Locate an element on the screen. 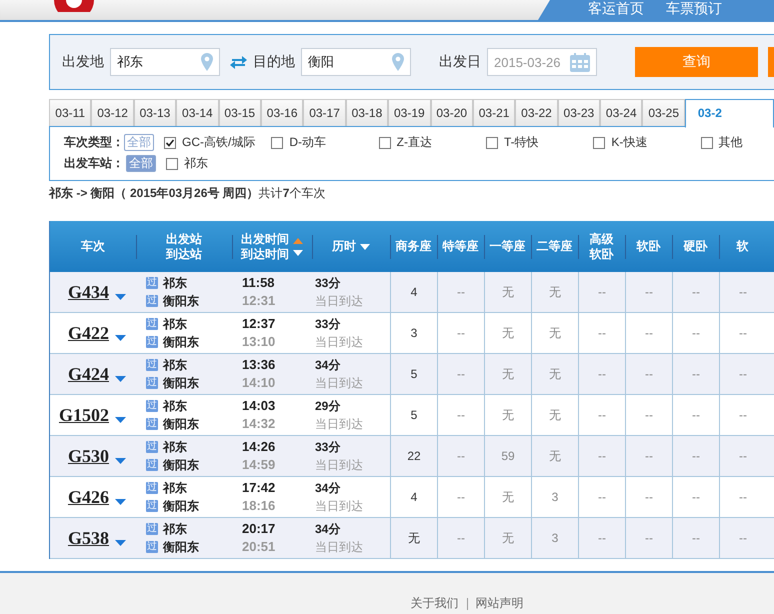 This screenshot has height=614, width=774. train-number-link: G424 is located at coordinates (88, 374).